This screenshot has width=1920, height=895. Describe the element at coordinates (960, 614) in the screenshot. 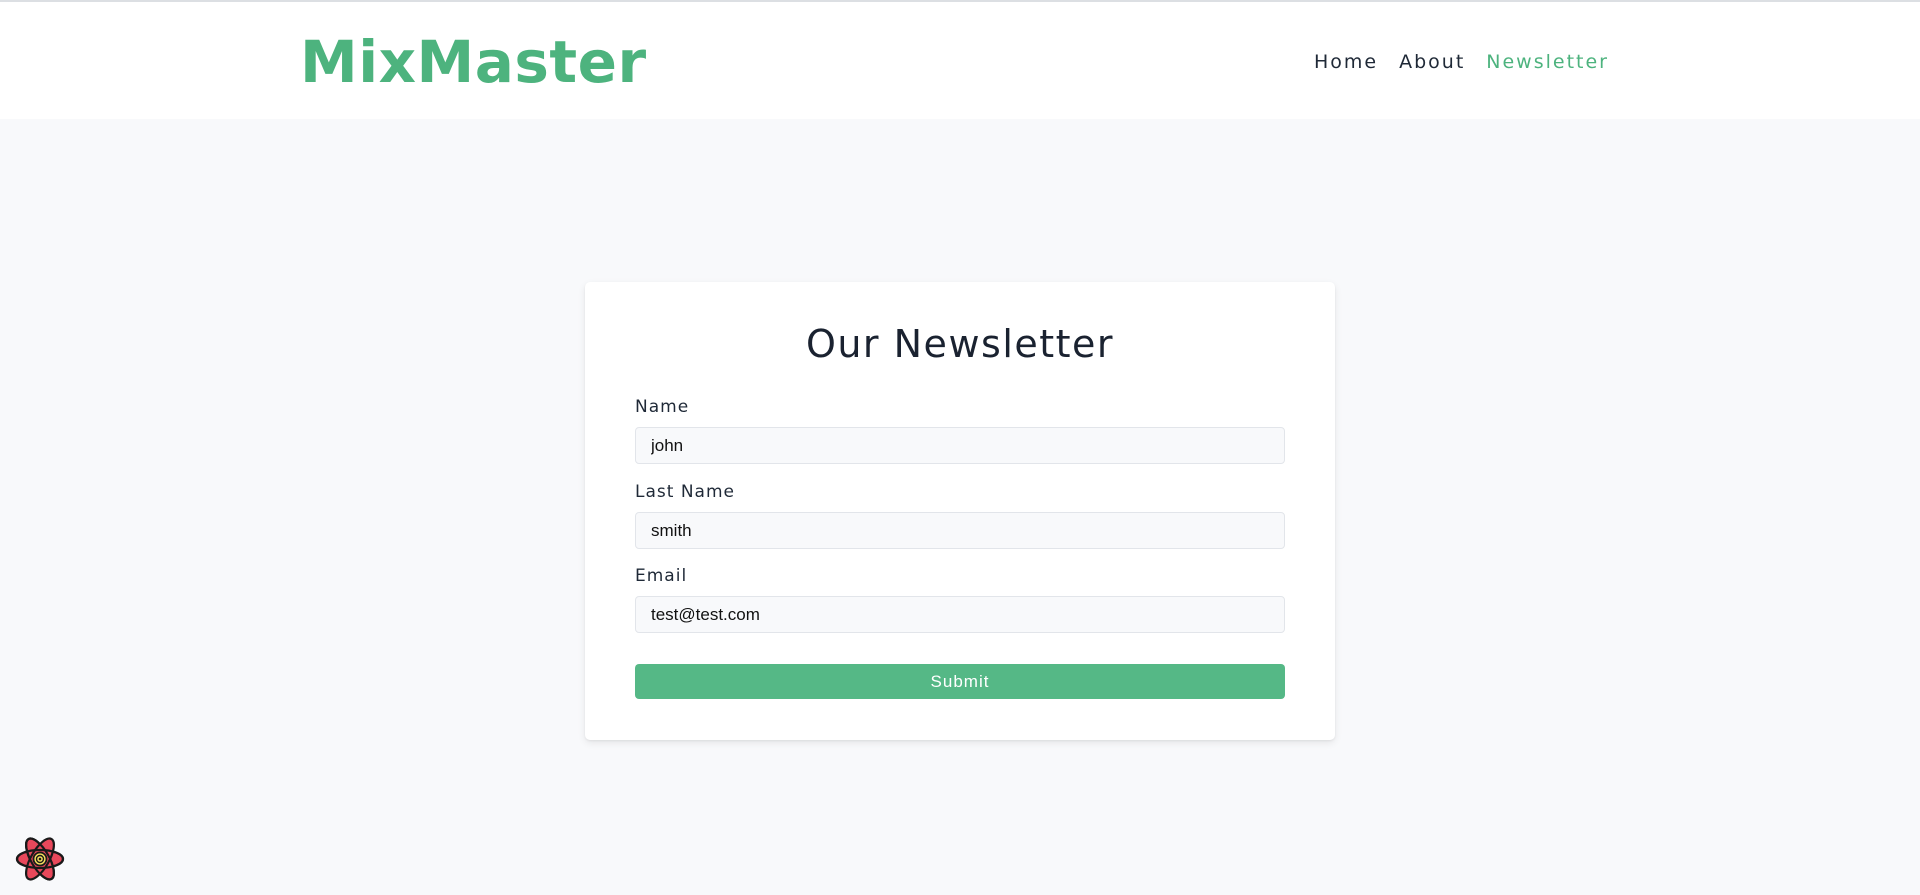

I see `email-input` at that location.